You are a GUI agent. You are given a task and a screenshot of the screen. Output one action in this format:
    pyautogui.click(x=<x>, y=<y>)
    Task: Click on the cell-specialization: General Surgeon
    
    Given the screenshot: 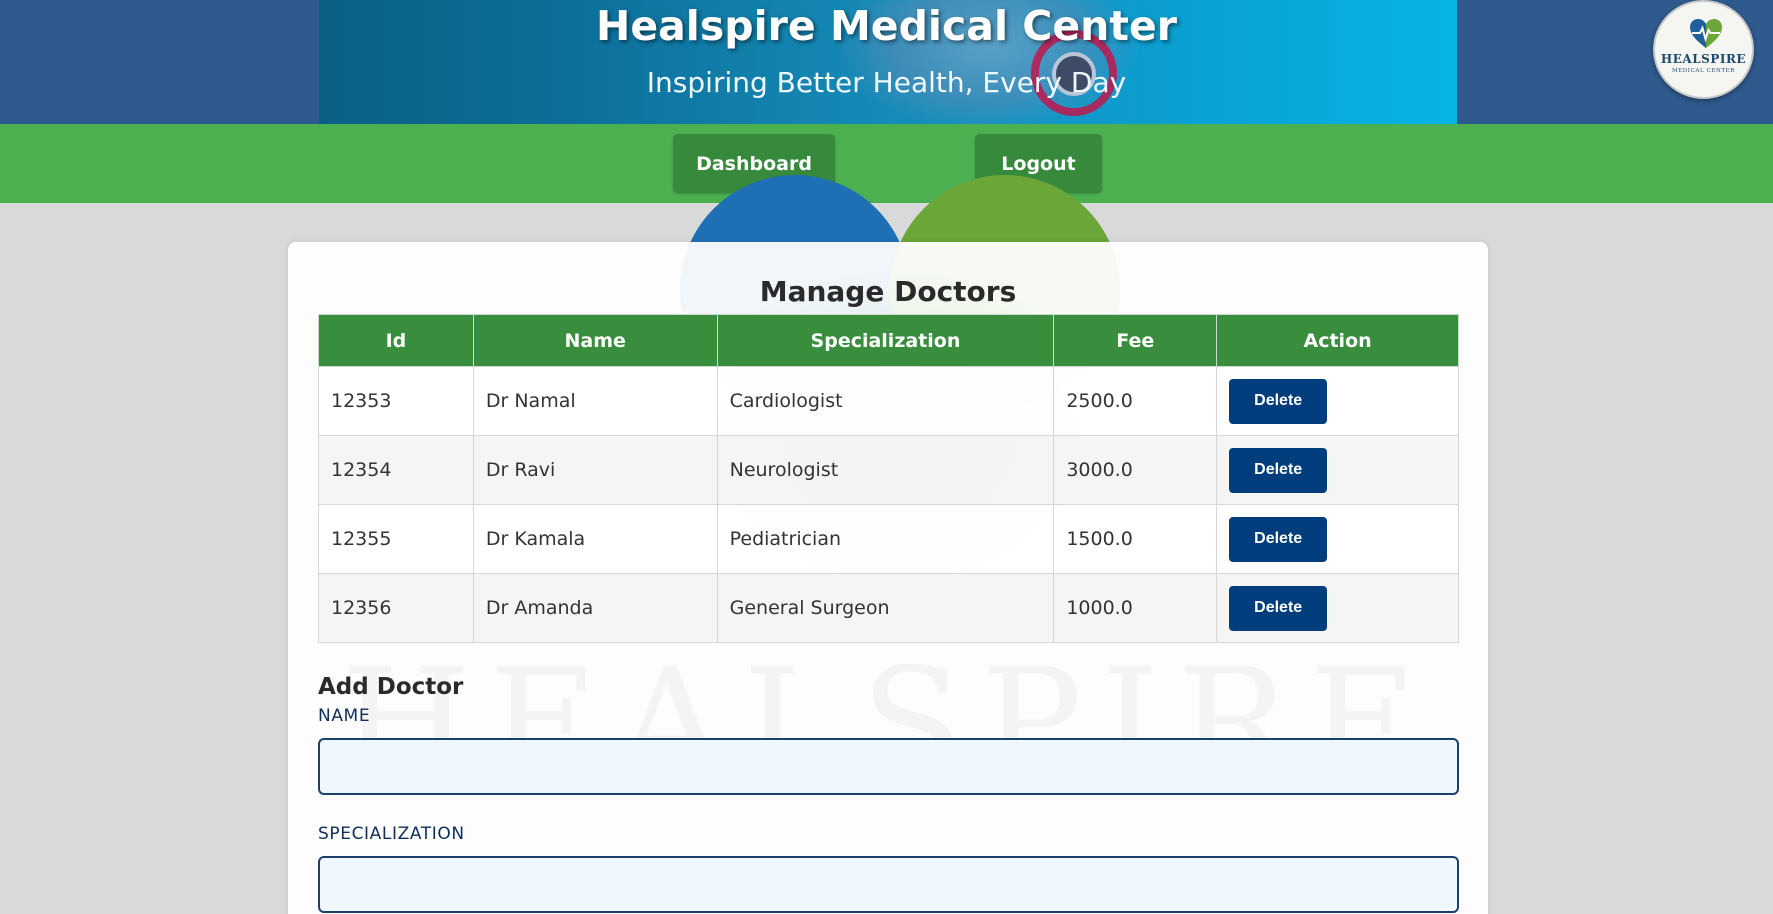 What is the action you would take?
    pyautogui.click(x=885, y=608)
    